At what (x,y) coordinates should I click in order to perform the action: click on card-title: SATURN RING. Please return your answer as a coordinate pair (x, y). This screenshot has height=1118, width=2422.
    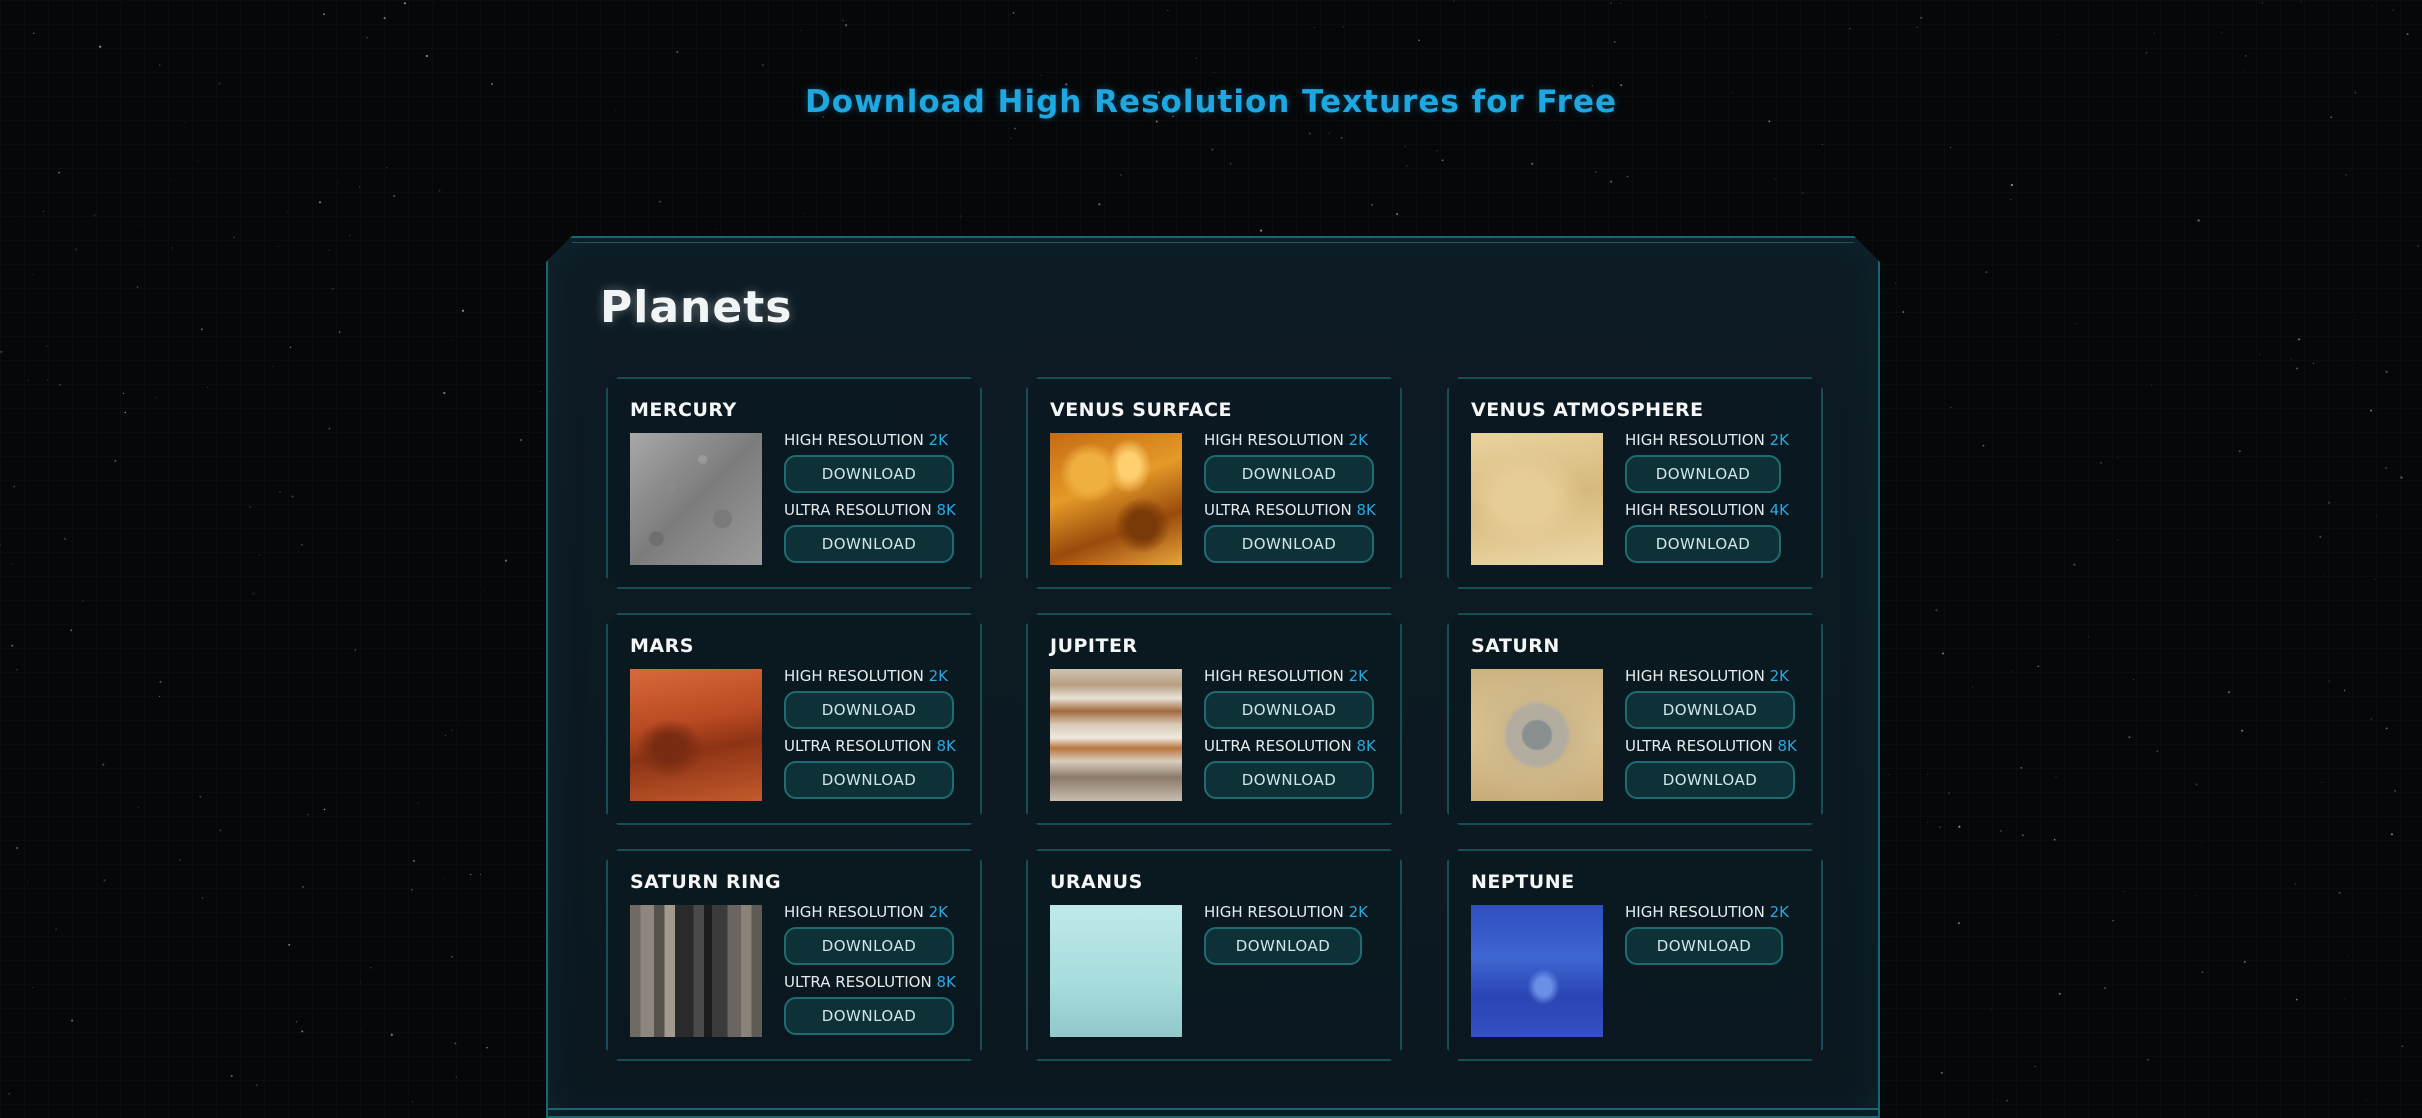
    Looking at the image, I should click on (706, 882).